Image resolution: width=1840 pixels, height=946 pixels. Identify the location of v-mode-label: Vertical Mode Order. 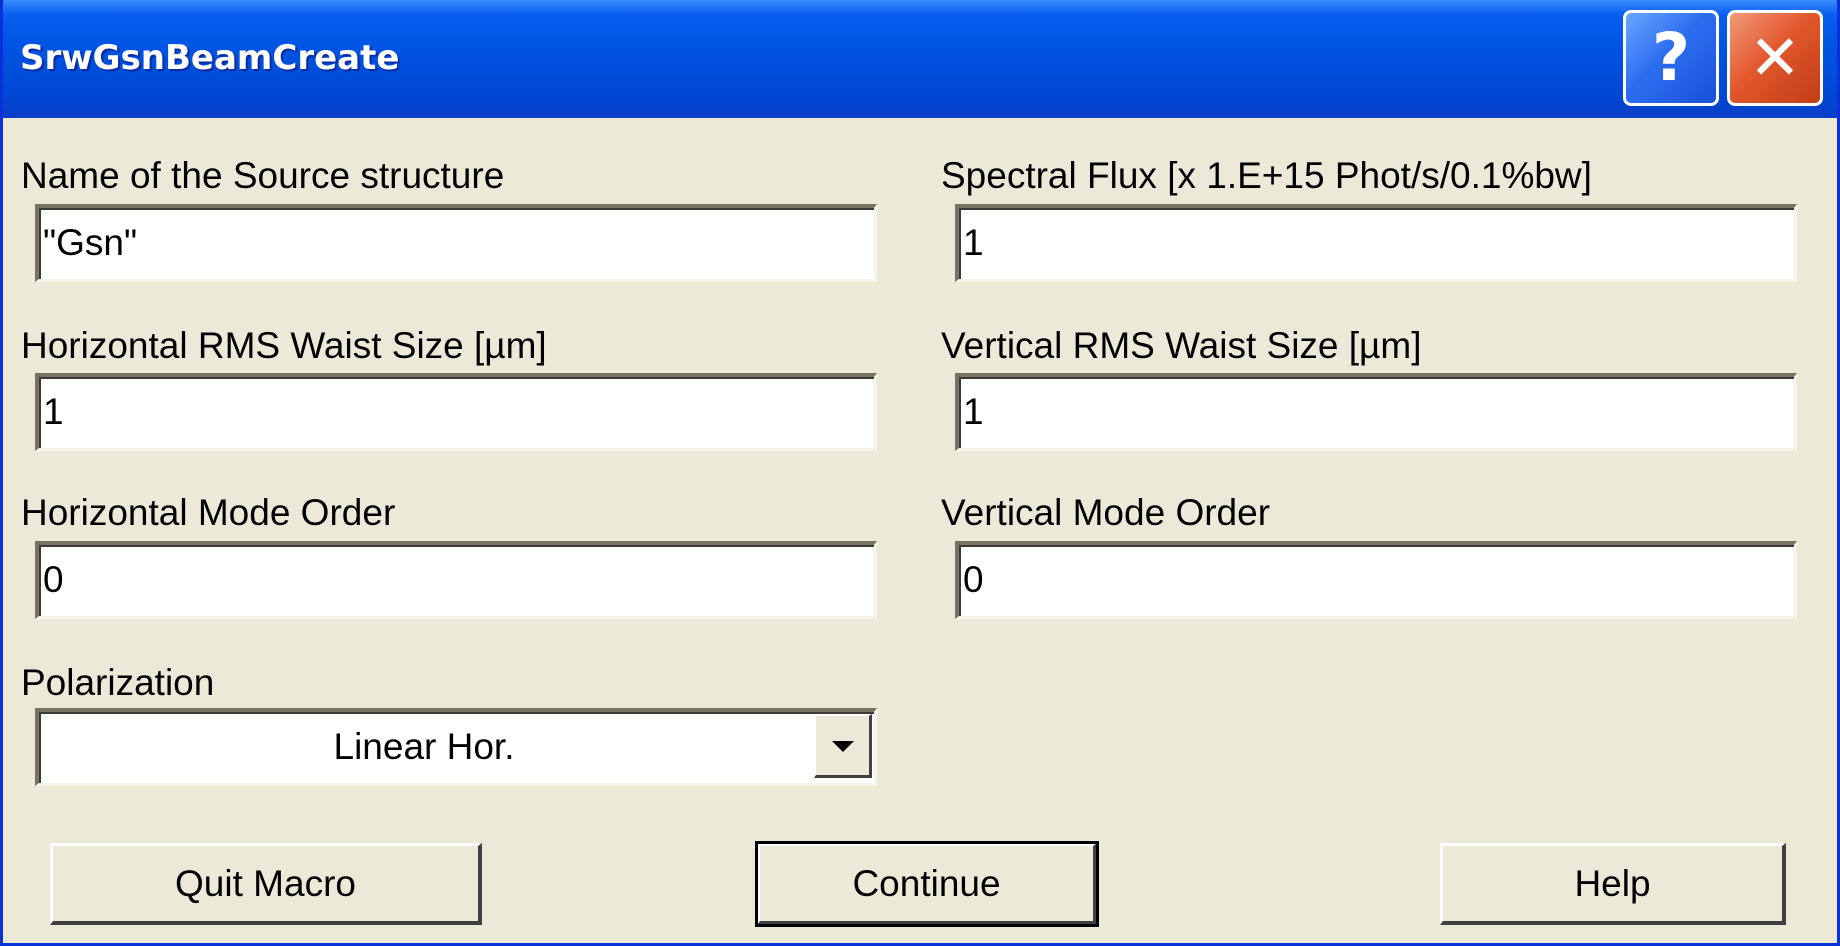
(1106, 512).